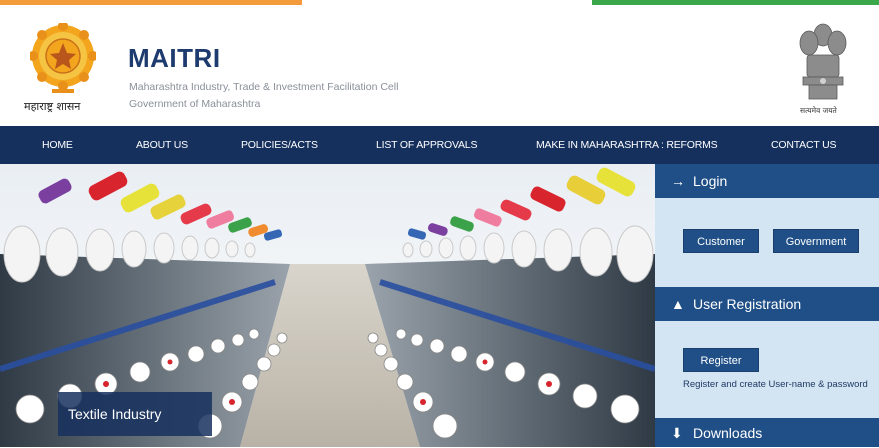 This screenshot has height=448, width=879. I want to click on user-registration-header: ▲ User Registration, so click(767, 304).